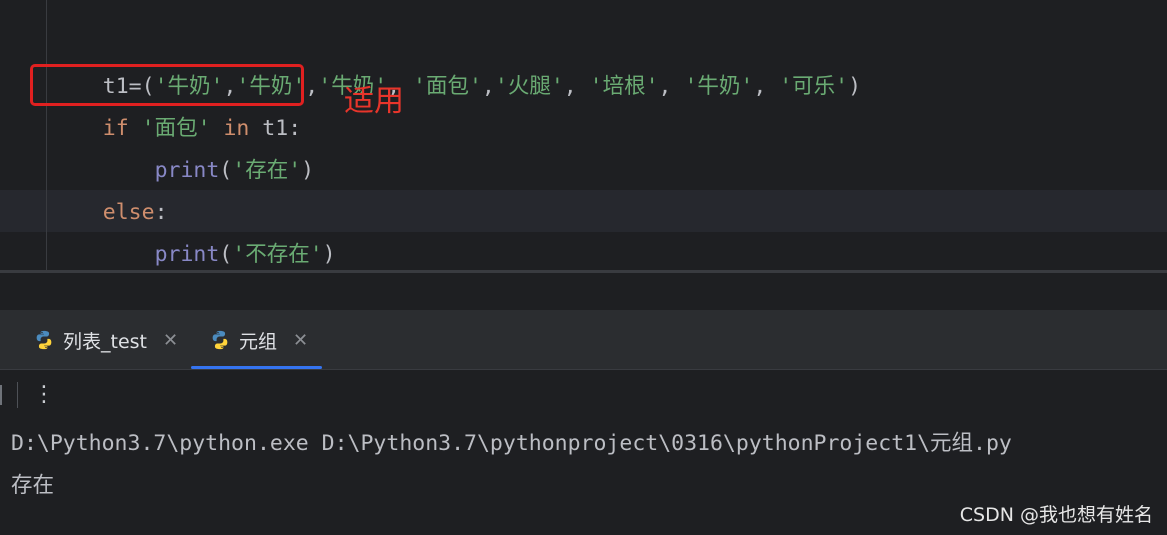 The height and width of the screenshot is (535, 1167). Describe the element at coordinates (193, 229) in the screenshot. I see `code-line-5: print('不存在')` at that location.